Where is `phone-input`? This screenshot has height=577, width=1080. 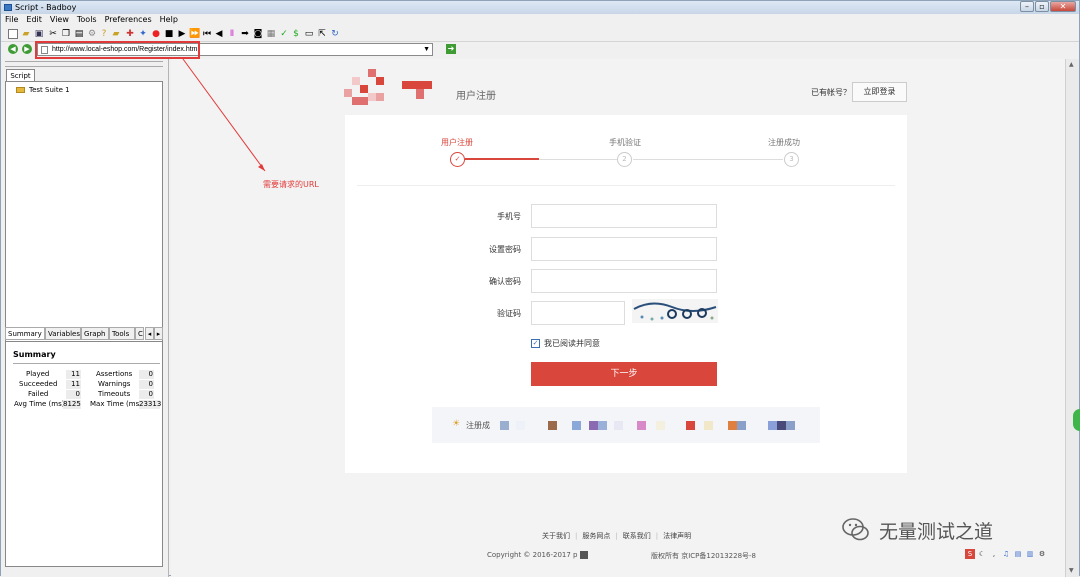 phone-input is located at coordinates (624, 216).